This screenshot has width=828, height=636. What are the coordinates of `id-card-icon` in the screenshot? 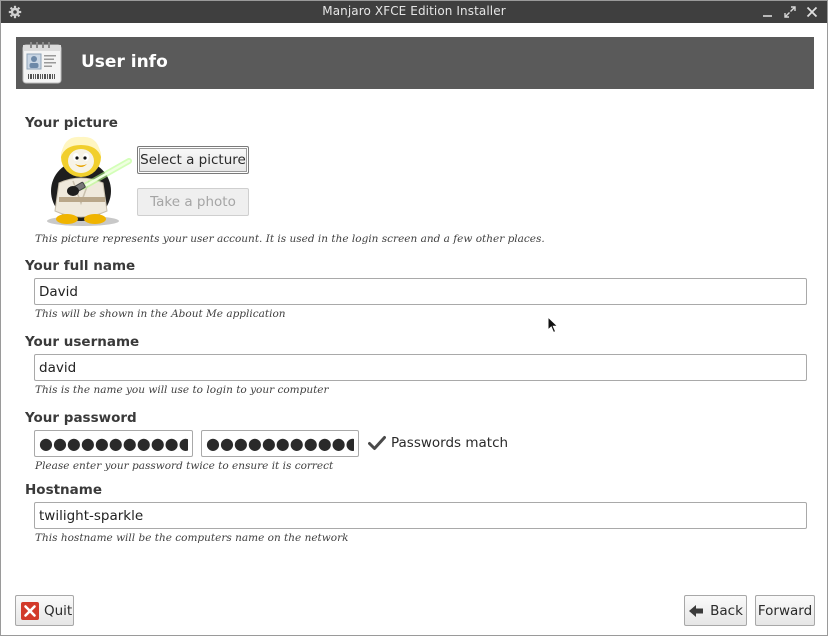 It's located at (42, 63).